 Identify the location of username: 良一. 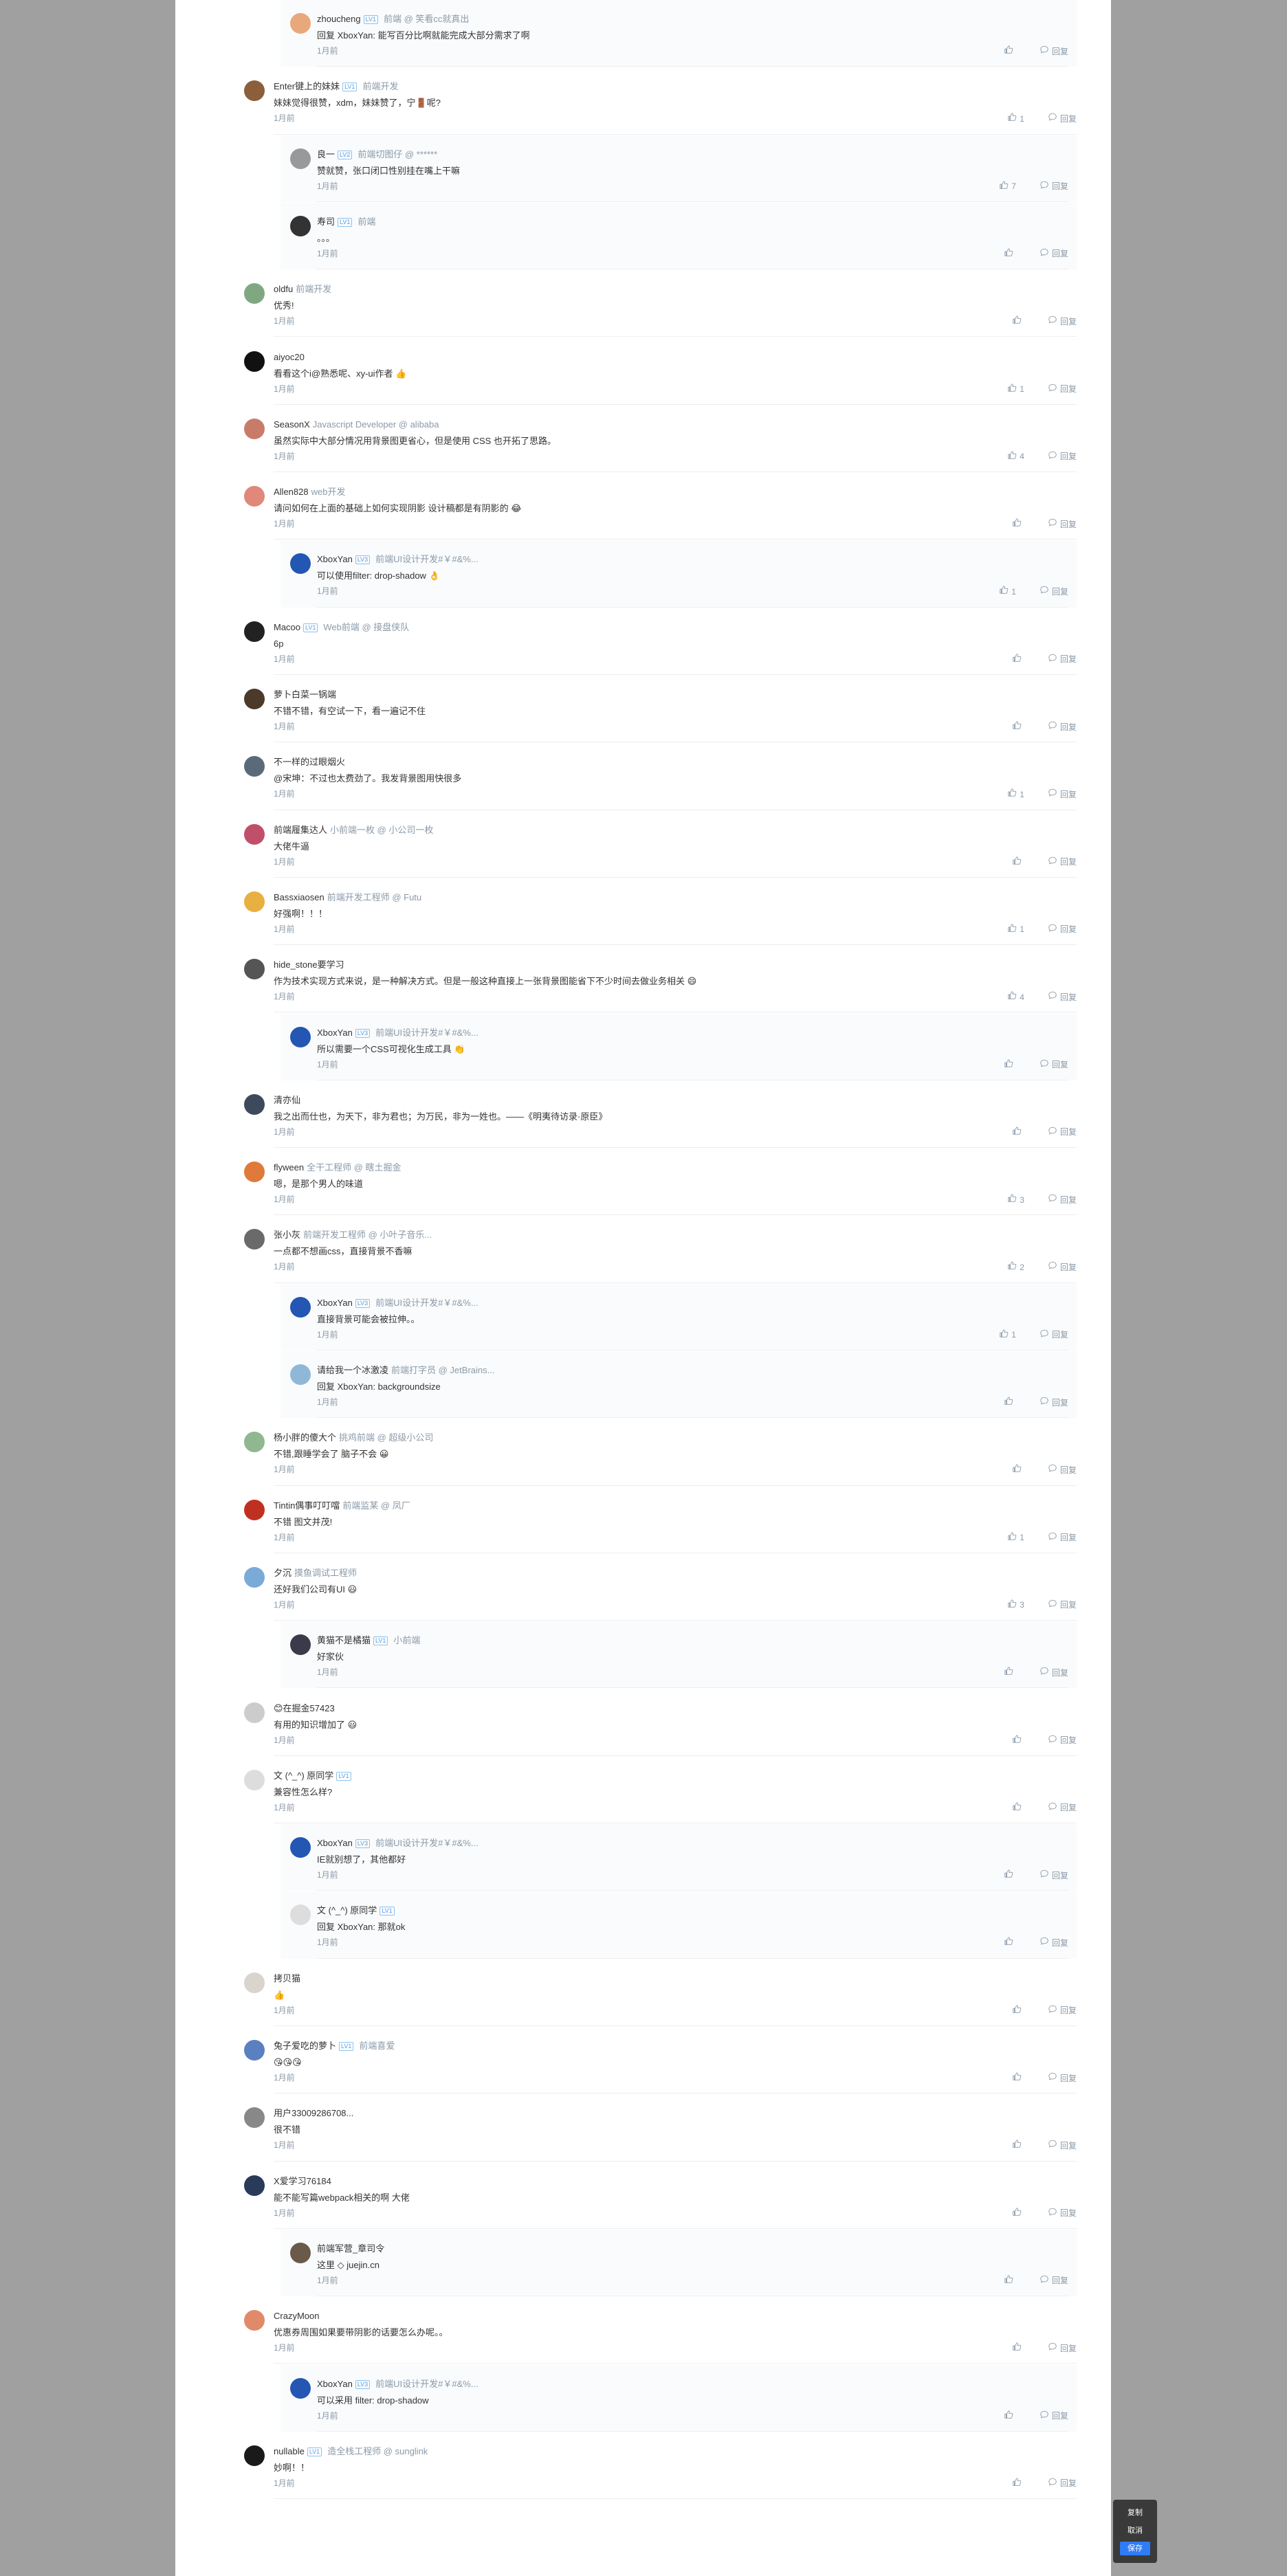
(326, 154).